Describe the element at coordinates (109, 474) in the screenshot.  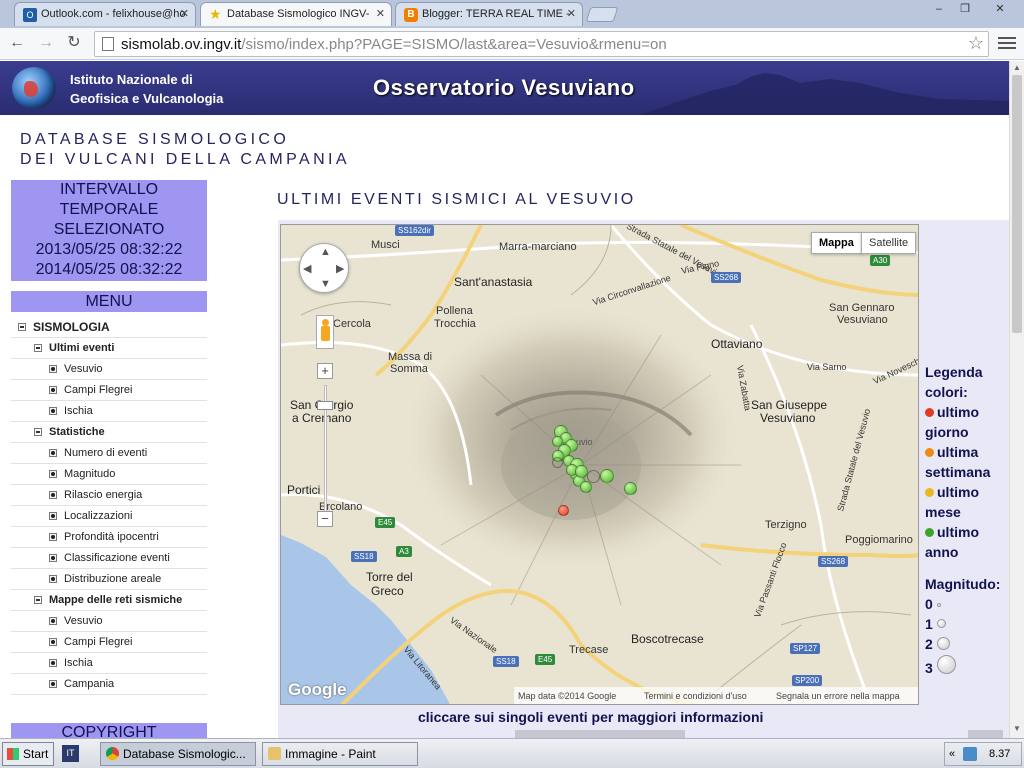
I see `menu-link: Magnitudo` at that location.